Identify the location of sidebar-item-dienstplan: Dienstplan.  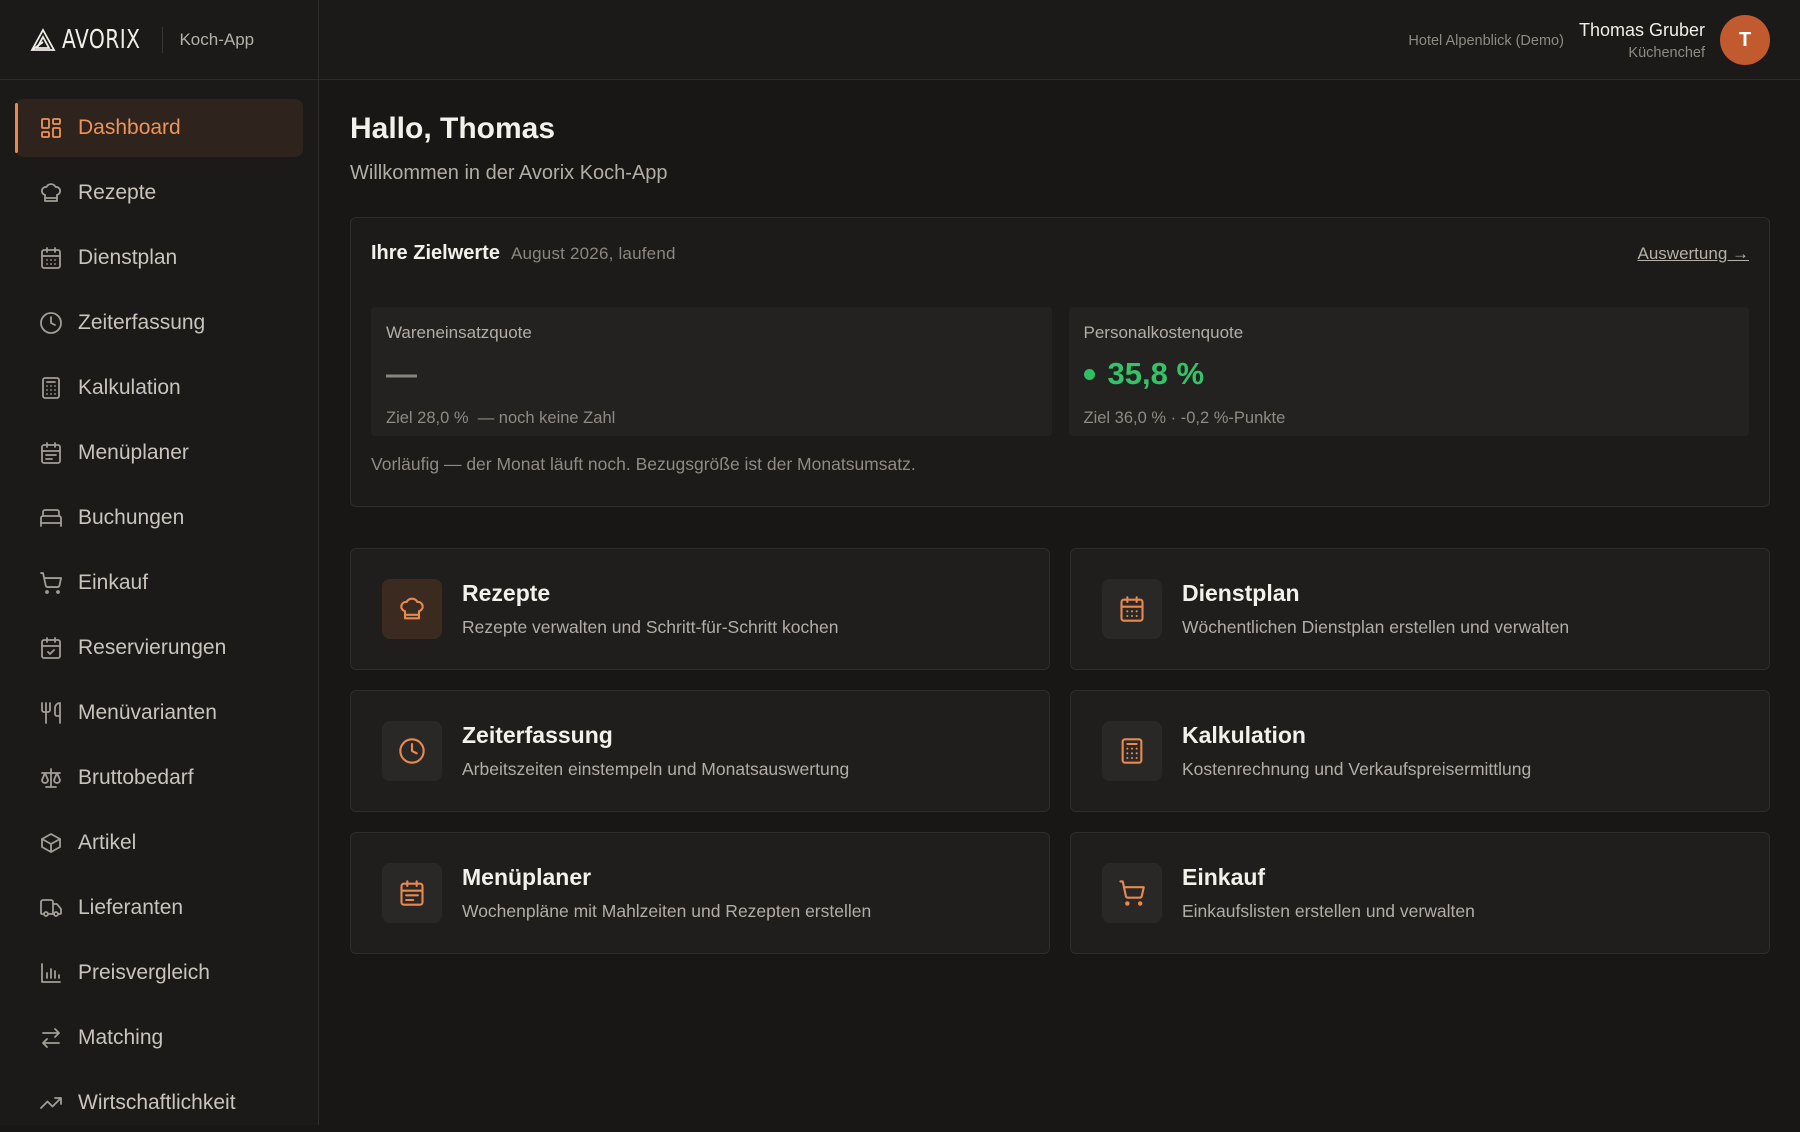
(159, 258).